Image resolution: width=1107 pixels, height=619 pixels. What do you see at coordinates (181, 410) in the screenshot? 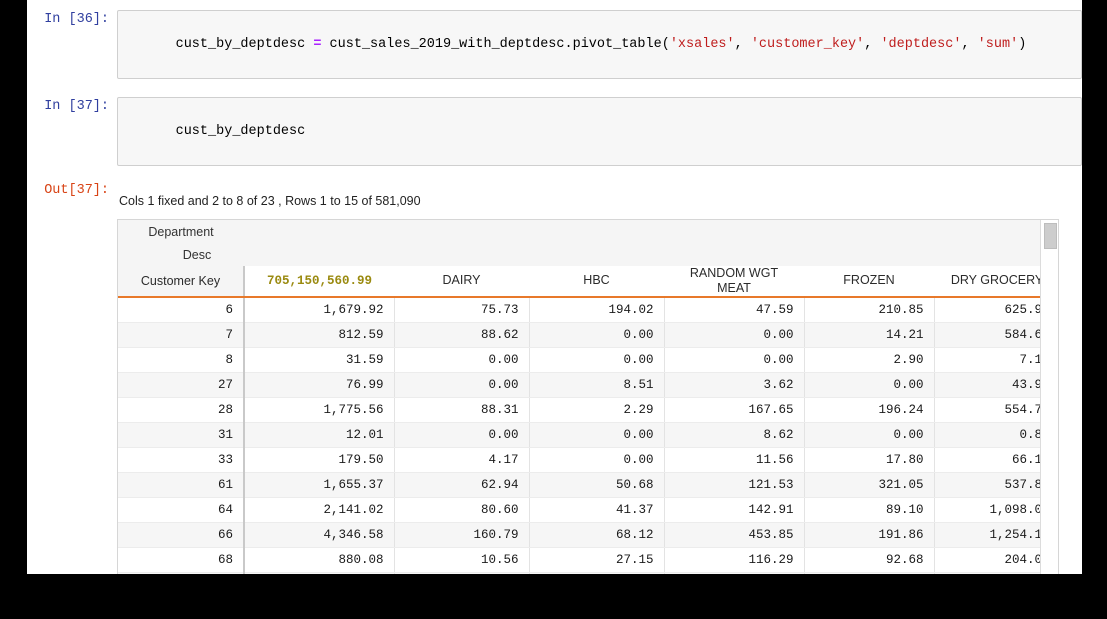
I see `row-index-cell: 28` at bounding box center [181, 410].